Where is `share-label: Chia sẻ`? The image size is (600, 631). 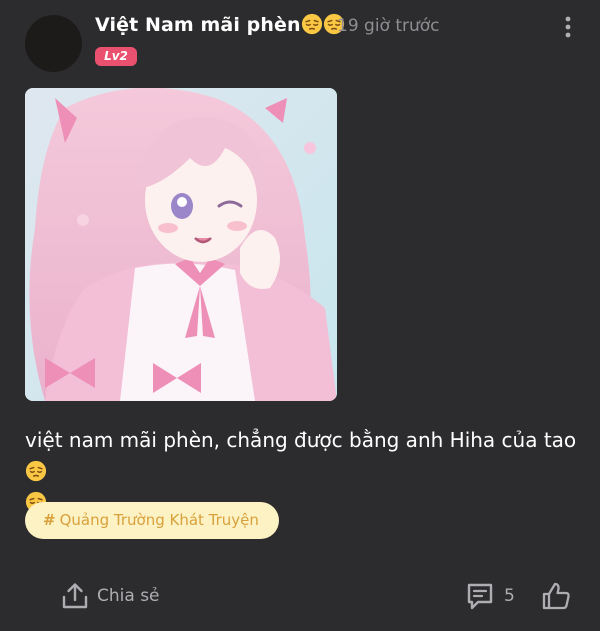
share-label: Chia sẻ is located at coordinates (128, 596).